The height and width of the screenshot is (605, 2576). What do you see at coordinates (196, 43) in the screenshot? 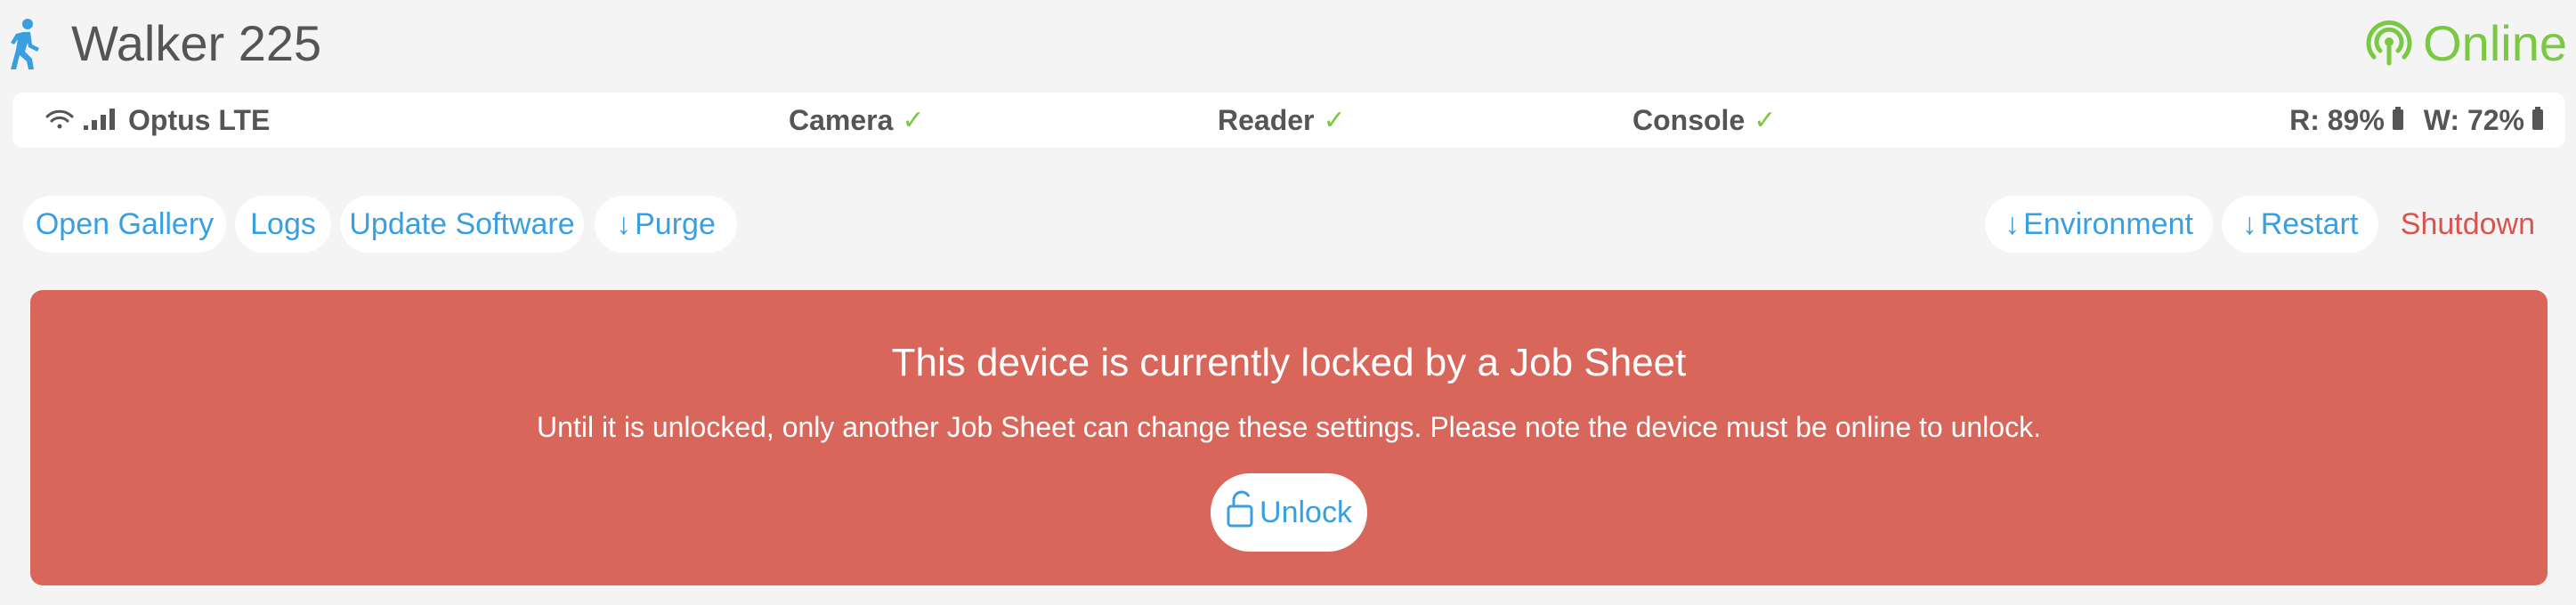
I see `device-title: Walker 225` at bounding box center [196, 43].